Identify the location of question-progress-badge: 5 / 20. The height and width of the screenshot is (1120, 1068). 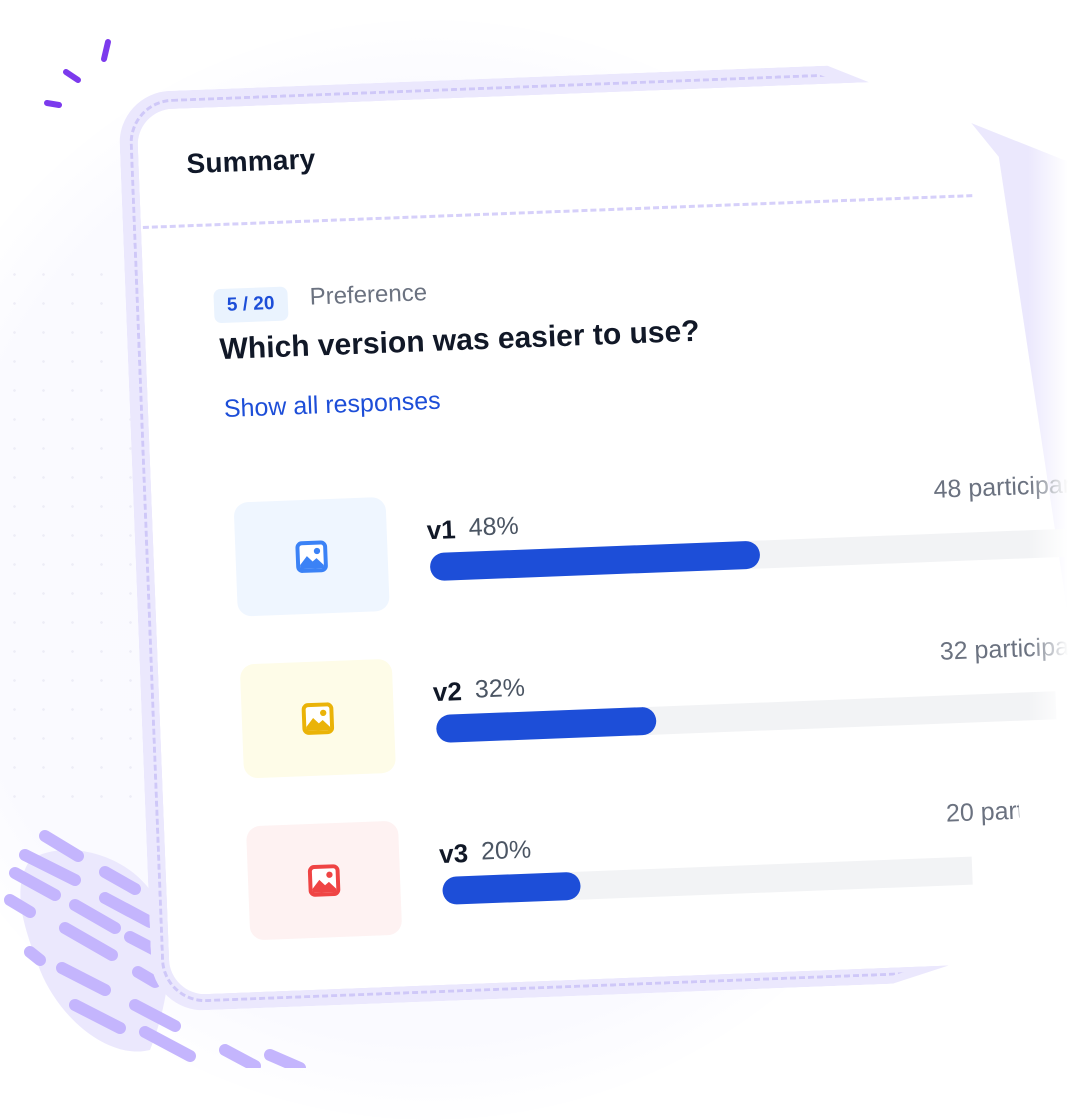
(251, 305).